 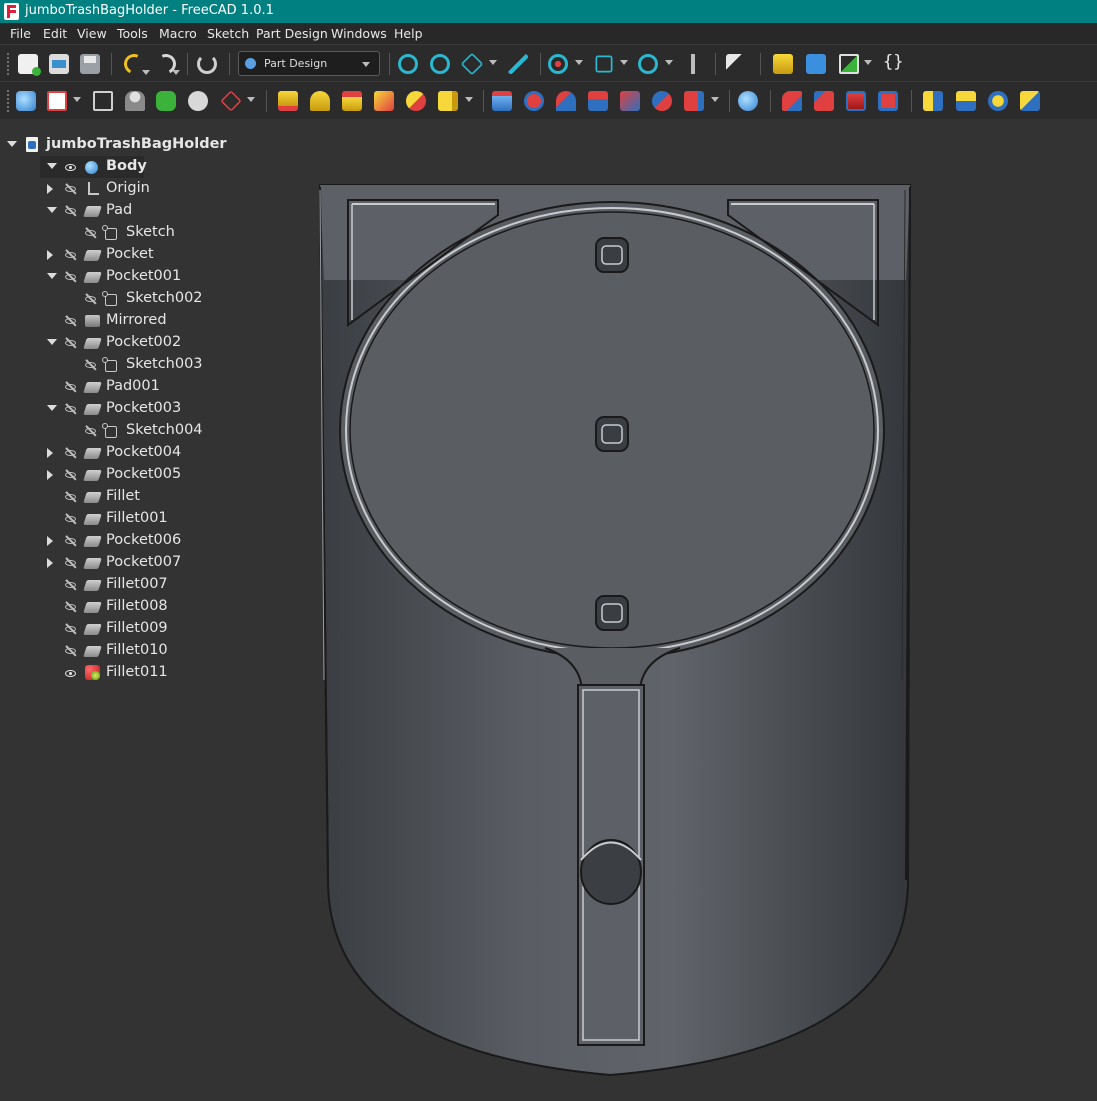 What do you see at coordinates (160, 431) in the screenshot?
I see `tree-item-sketch004: Sketch004` at bounding box center [160, 431].